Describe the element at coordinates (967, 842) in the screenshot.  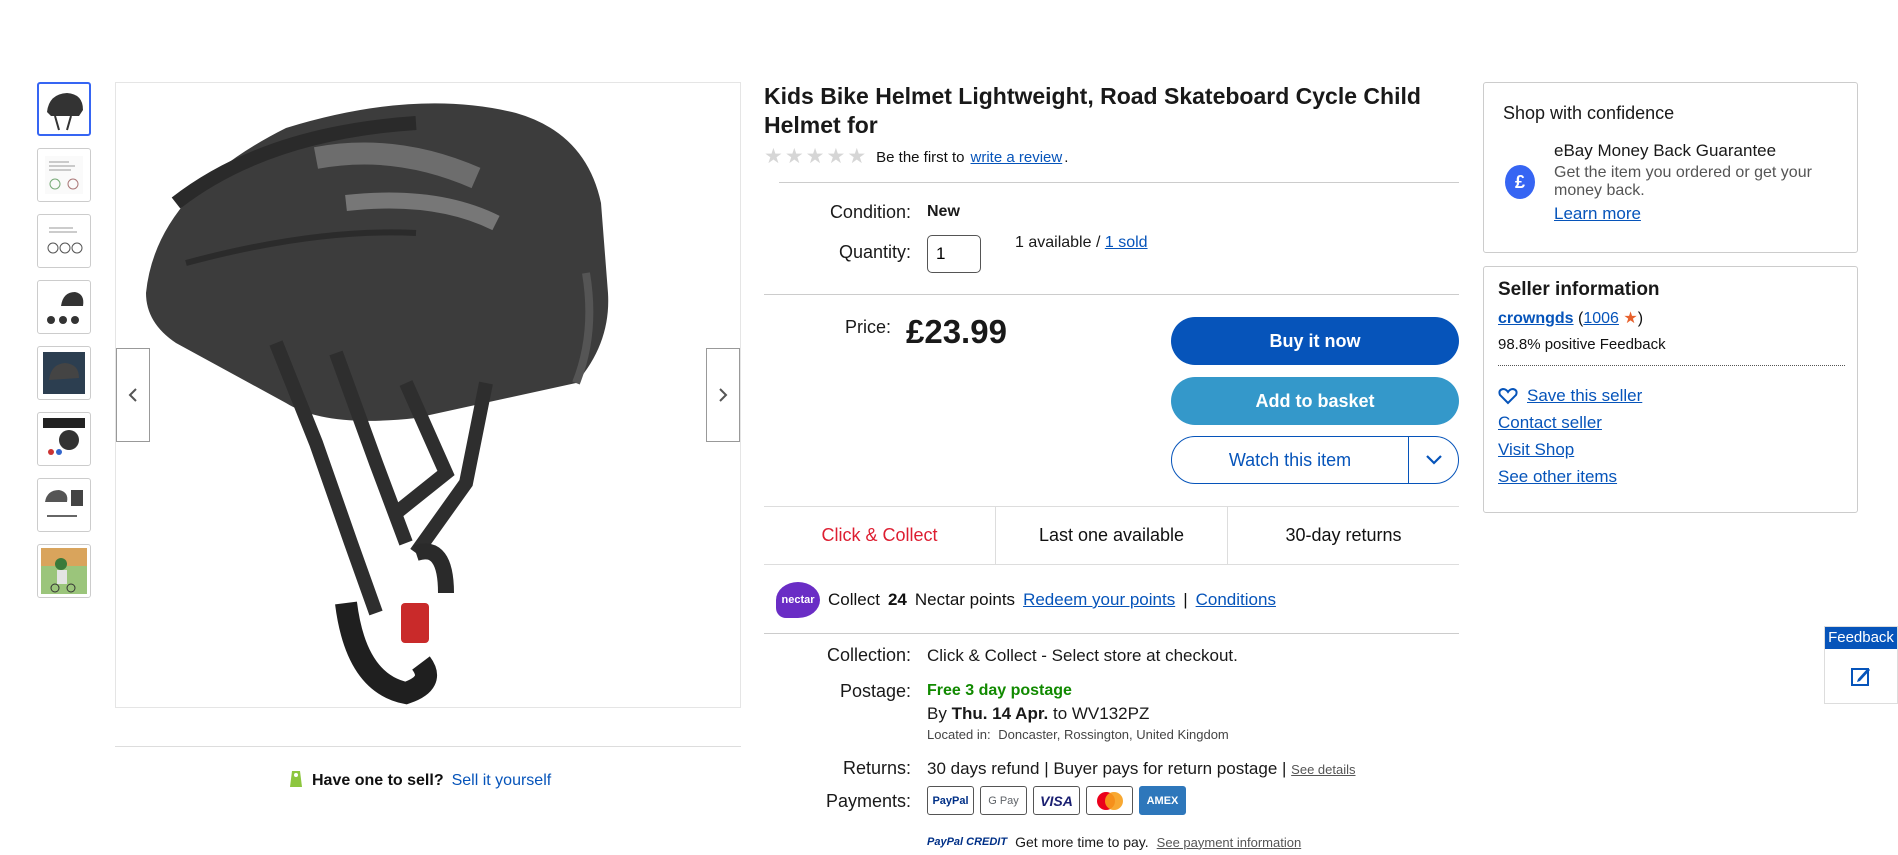
I see `paypal-credit-logo: PayPal CREDIT` at that location.